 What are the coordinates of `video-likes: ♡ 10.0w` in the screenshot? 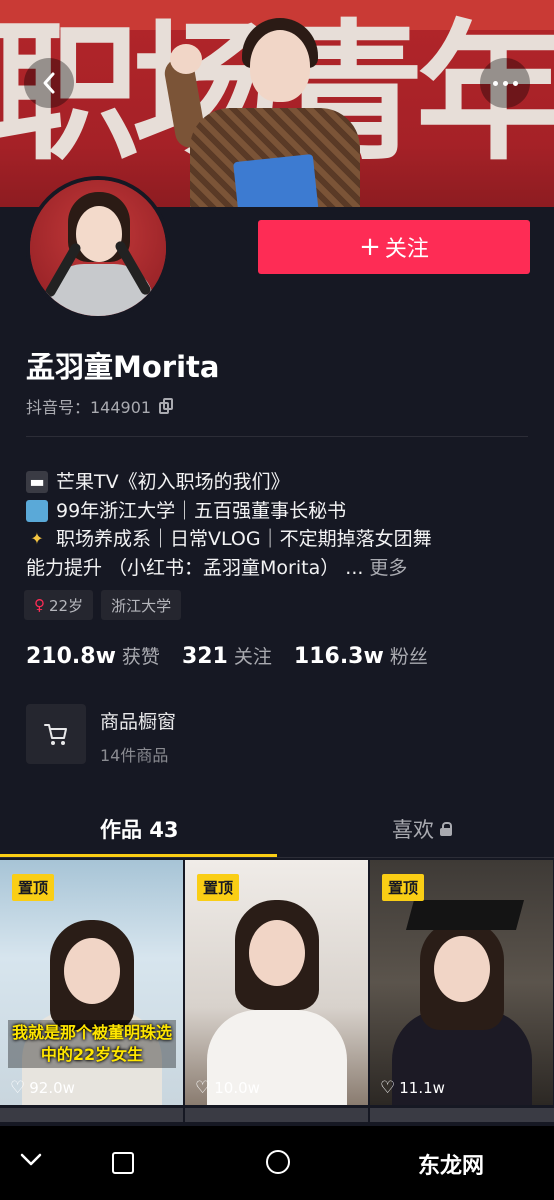 It's located at (227, 1088).